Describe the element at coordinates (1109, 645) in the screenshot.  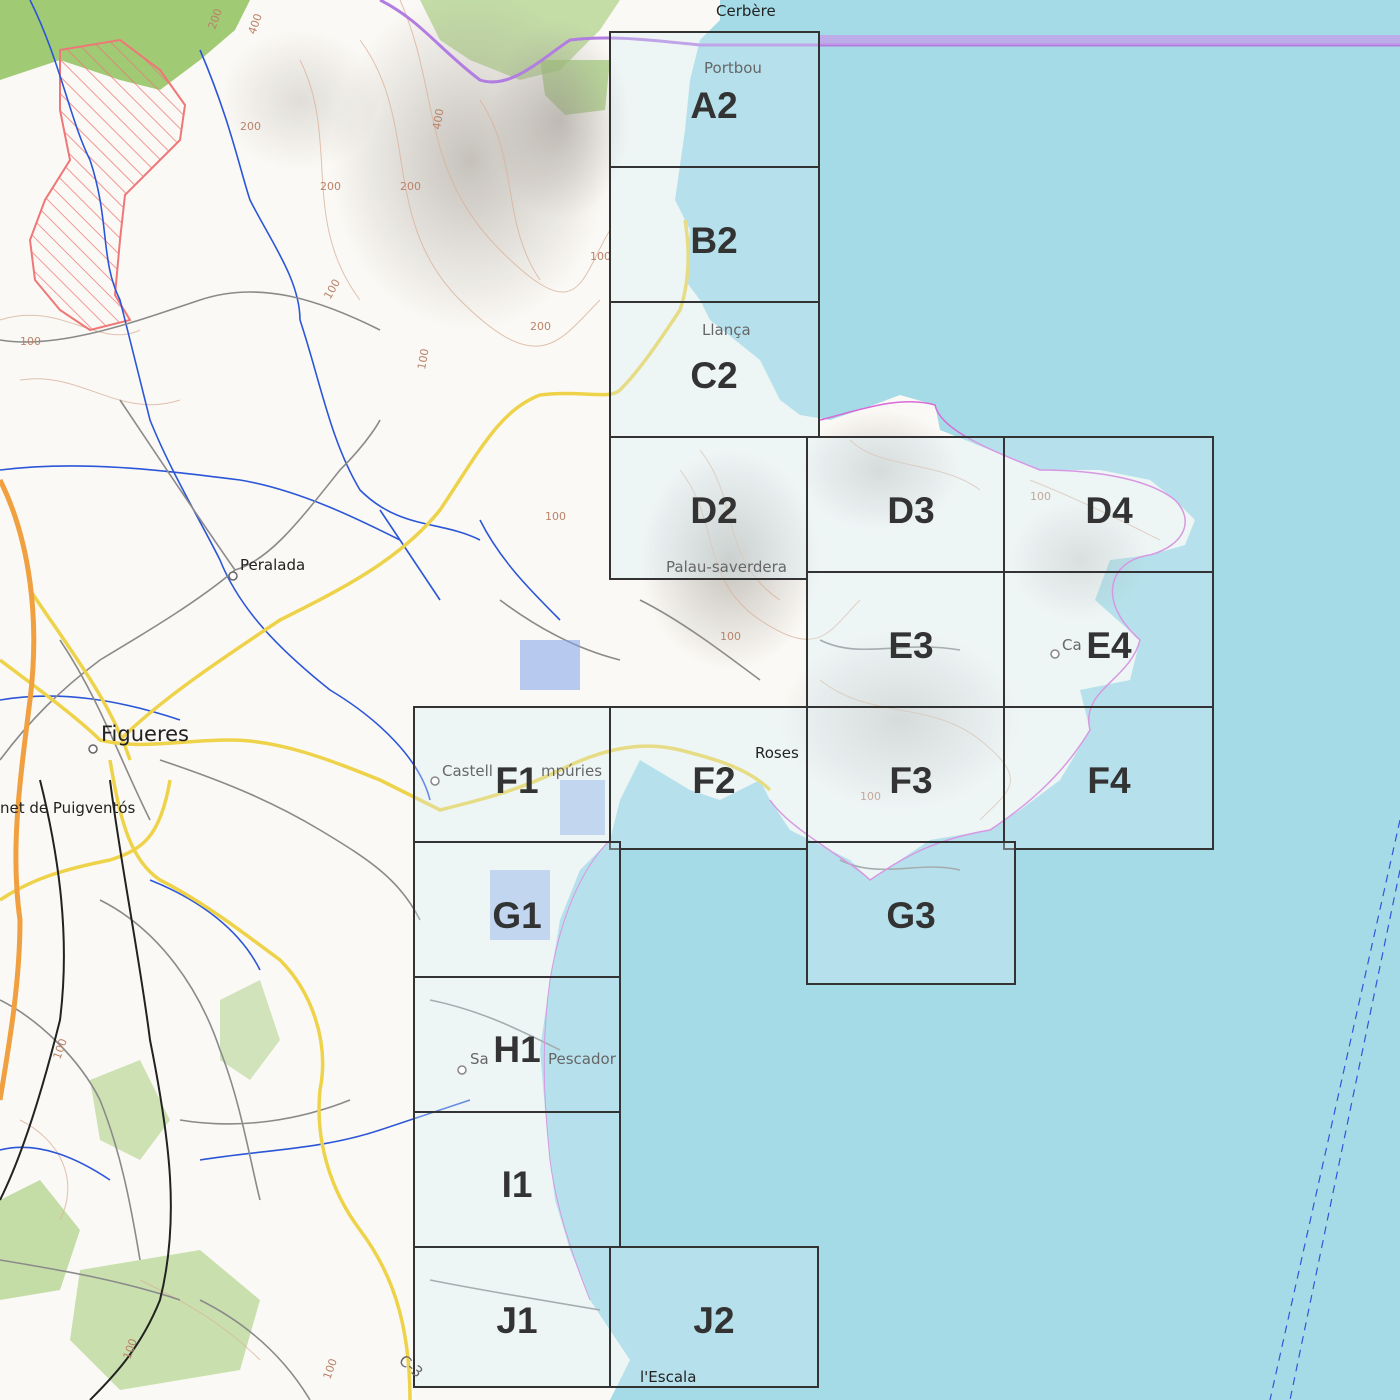
I see `svg-text: E4` at that location.